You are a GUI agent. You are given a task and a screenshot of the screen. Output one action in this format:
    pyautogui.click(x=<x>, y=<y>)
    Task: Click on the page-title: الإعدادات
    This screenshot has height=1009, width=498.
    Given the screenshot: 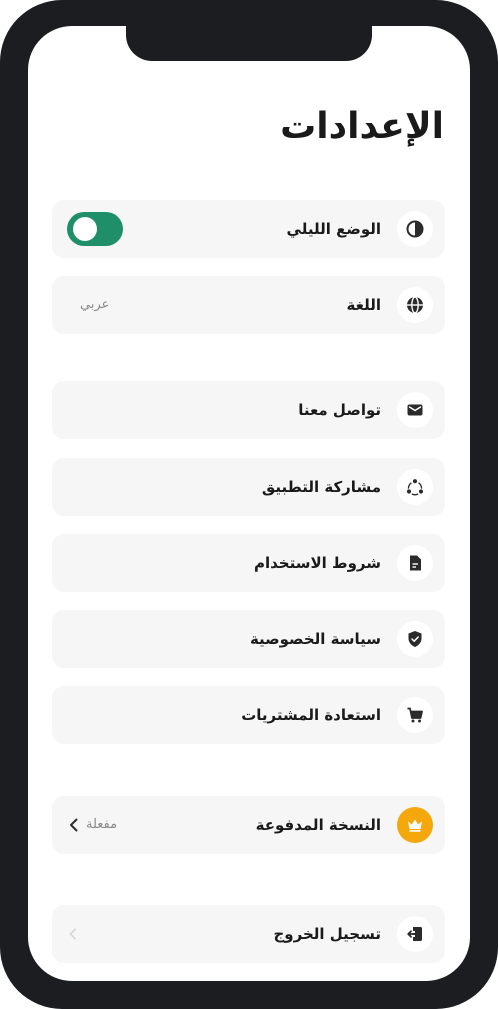 What is the action you would take?
    pyautogui.click(x=362, y=126)
    